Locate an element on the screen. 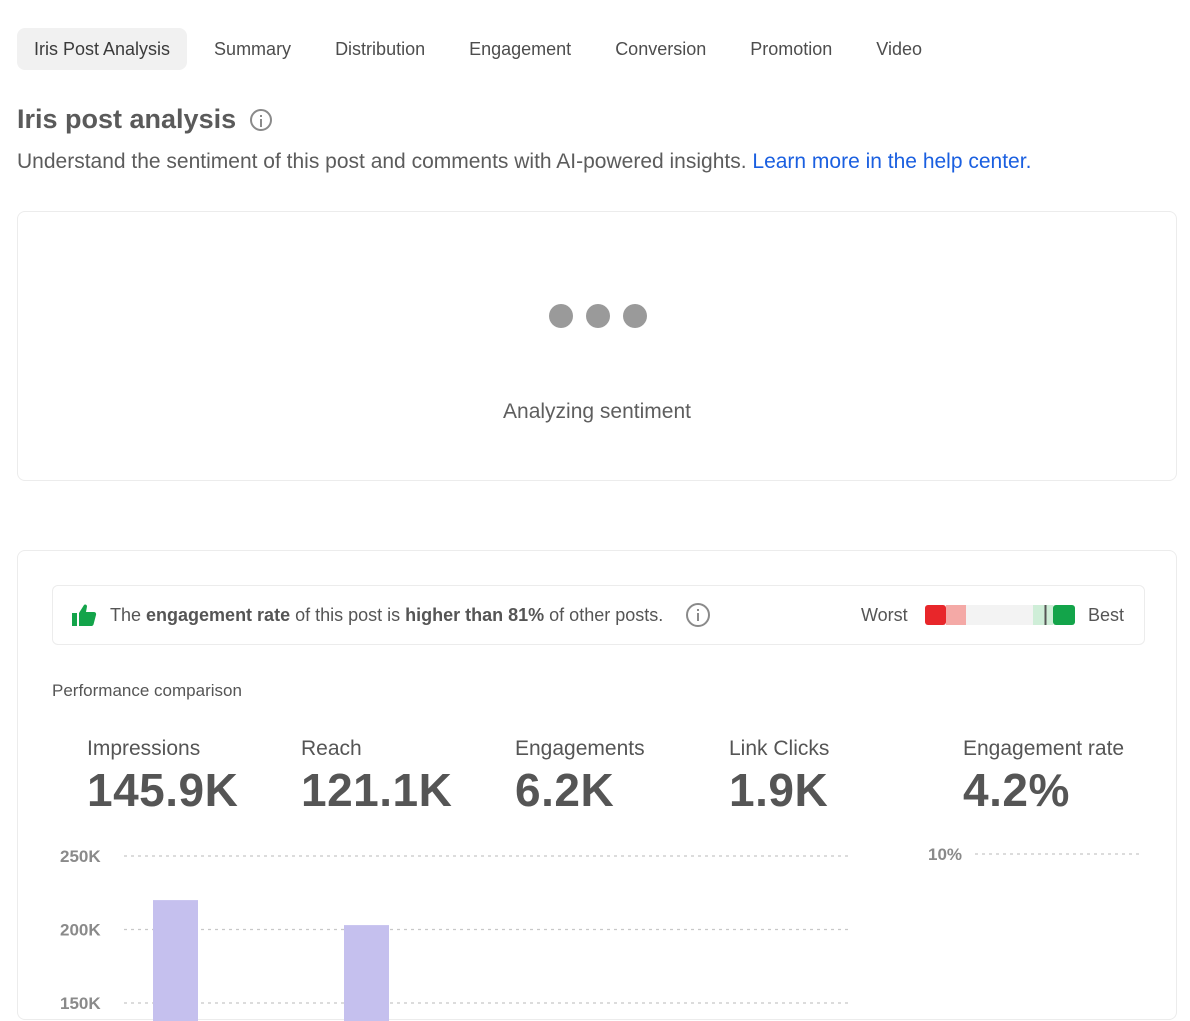 The width and height of the screenshot is (1190, 1021). performance-bar-chart: 250K 200K 150K is located at coordinates (454, 934).